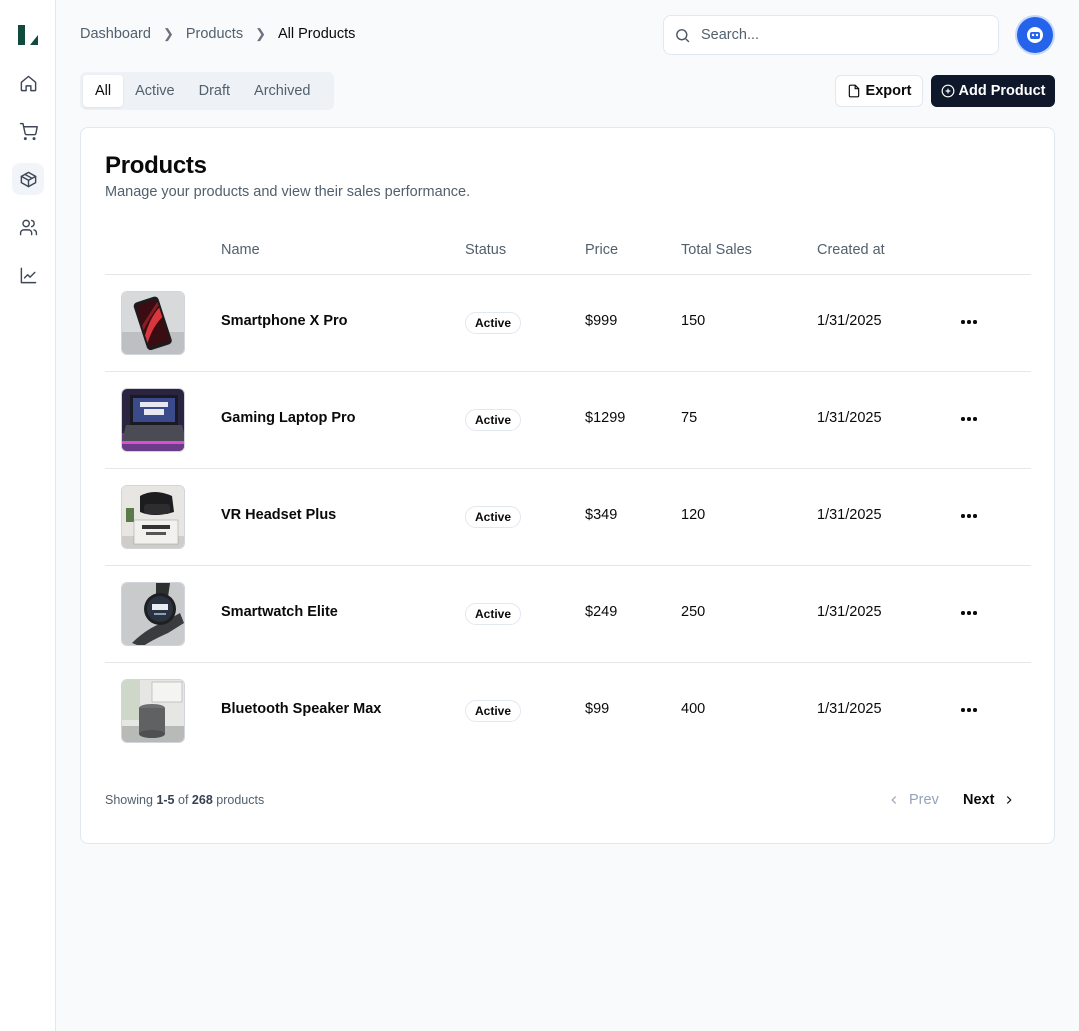  I want to click on chart-icon, so click(28, 275).